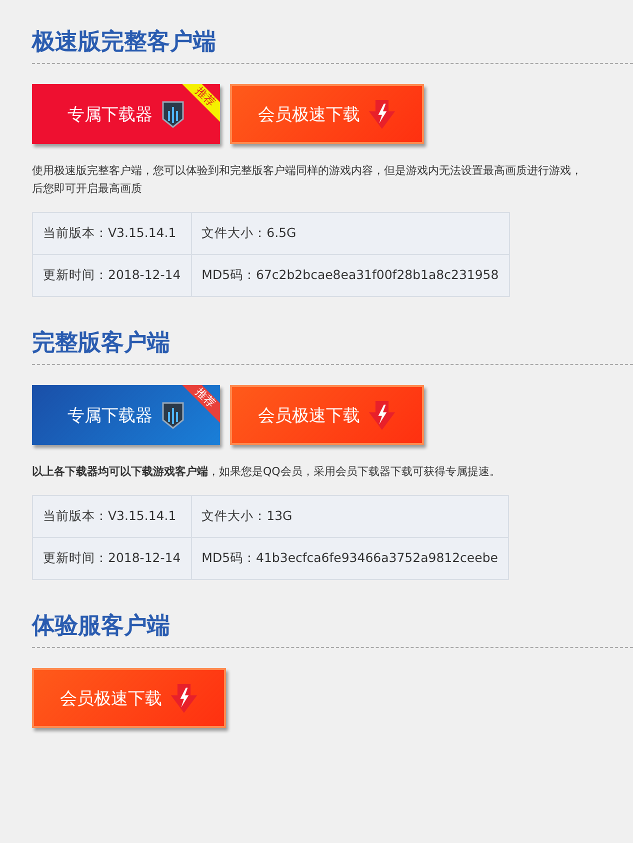 This screenshot has width=633, height=843. I want to click on section-heading: 完整版客户端, so click(332, 342).